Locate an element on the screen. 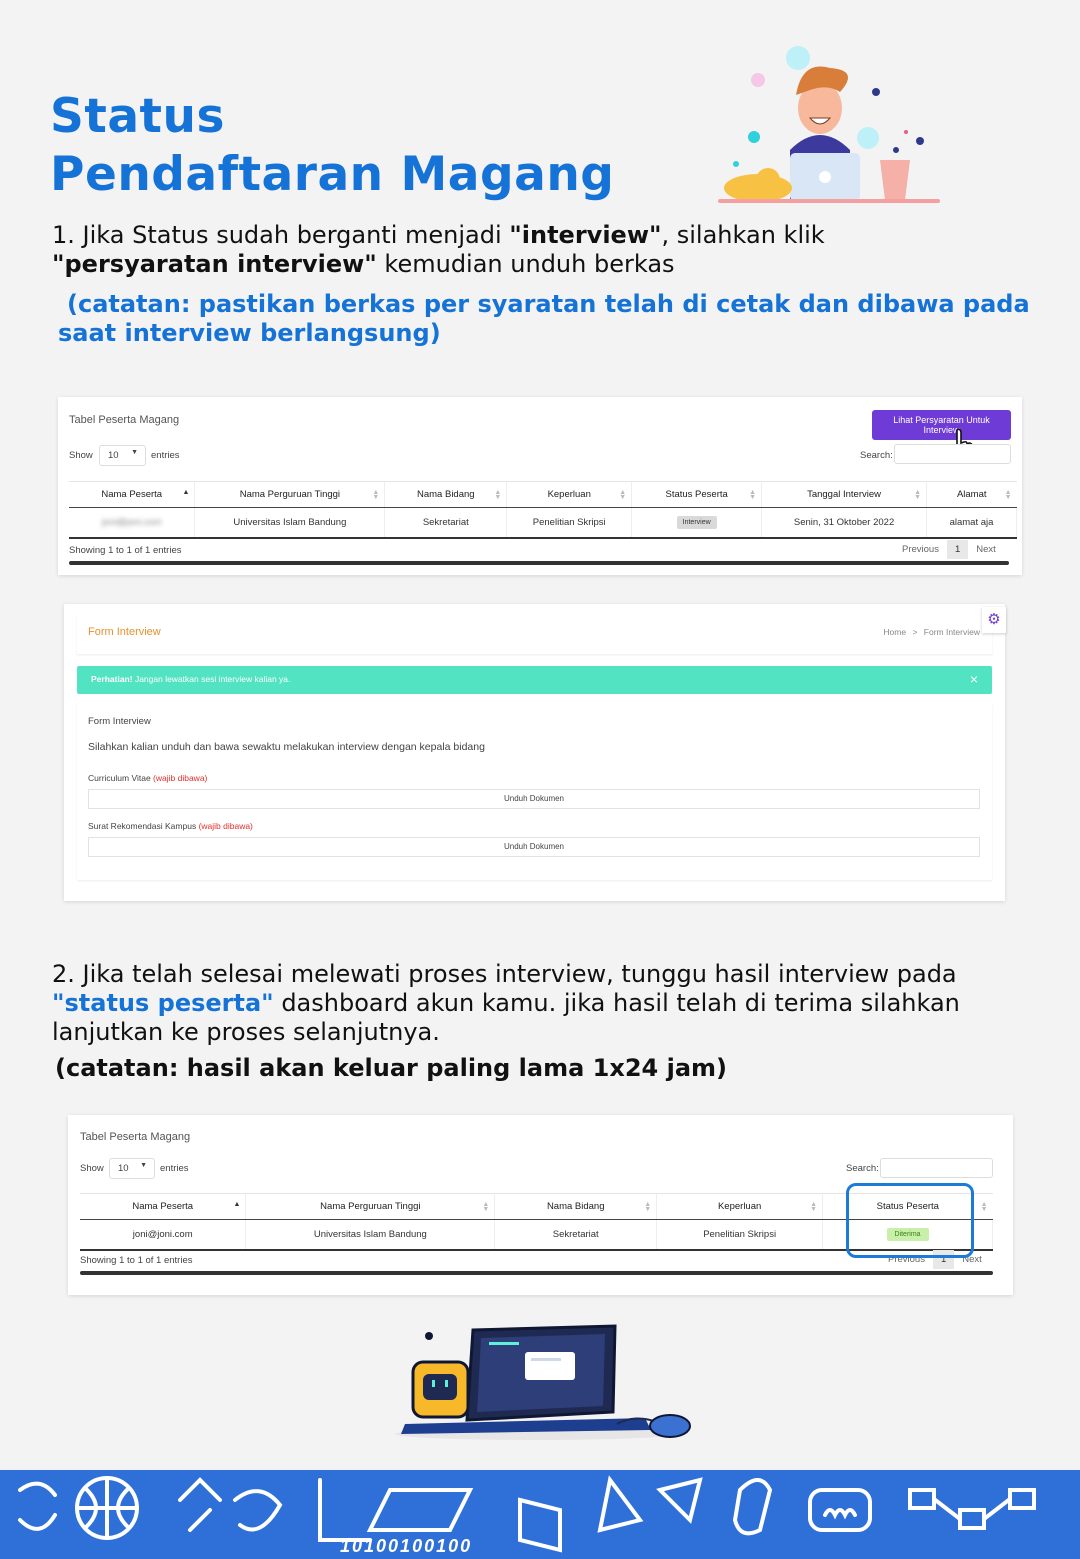 Image resolution: width=1080 pixels, height=1559 pixels. table2-title: Tabel Peserta Magang is located at coordinates (135, 1137).